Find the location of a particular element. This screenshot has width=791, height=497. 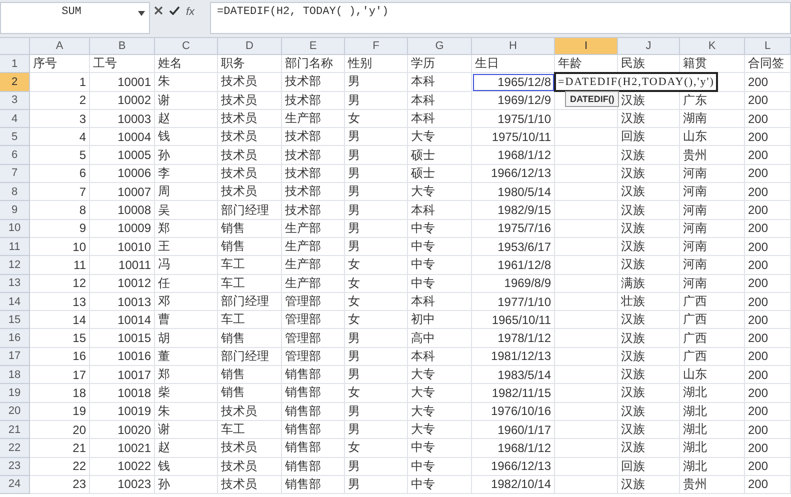

table-cell: 湖北 is located at coordinates (712, 430).